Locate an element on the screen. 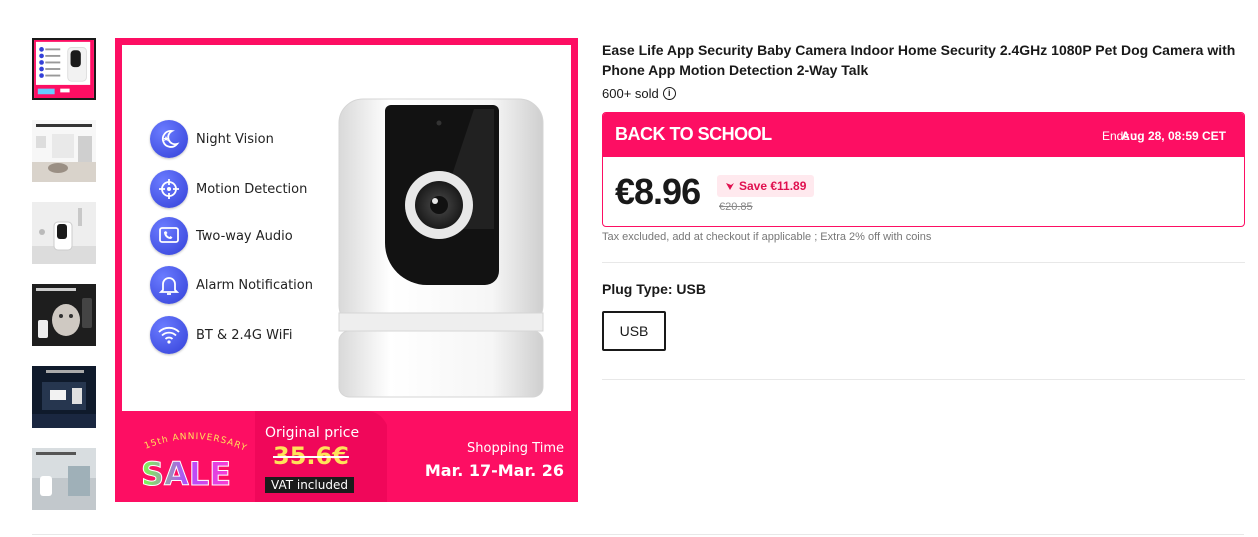 The image size is (1258, 537). shopping-time-label: Shopping Time is located at coordinates (515, 448).